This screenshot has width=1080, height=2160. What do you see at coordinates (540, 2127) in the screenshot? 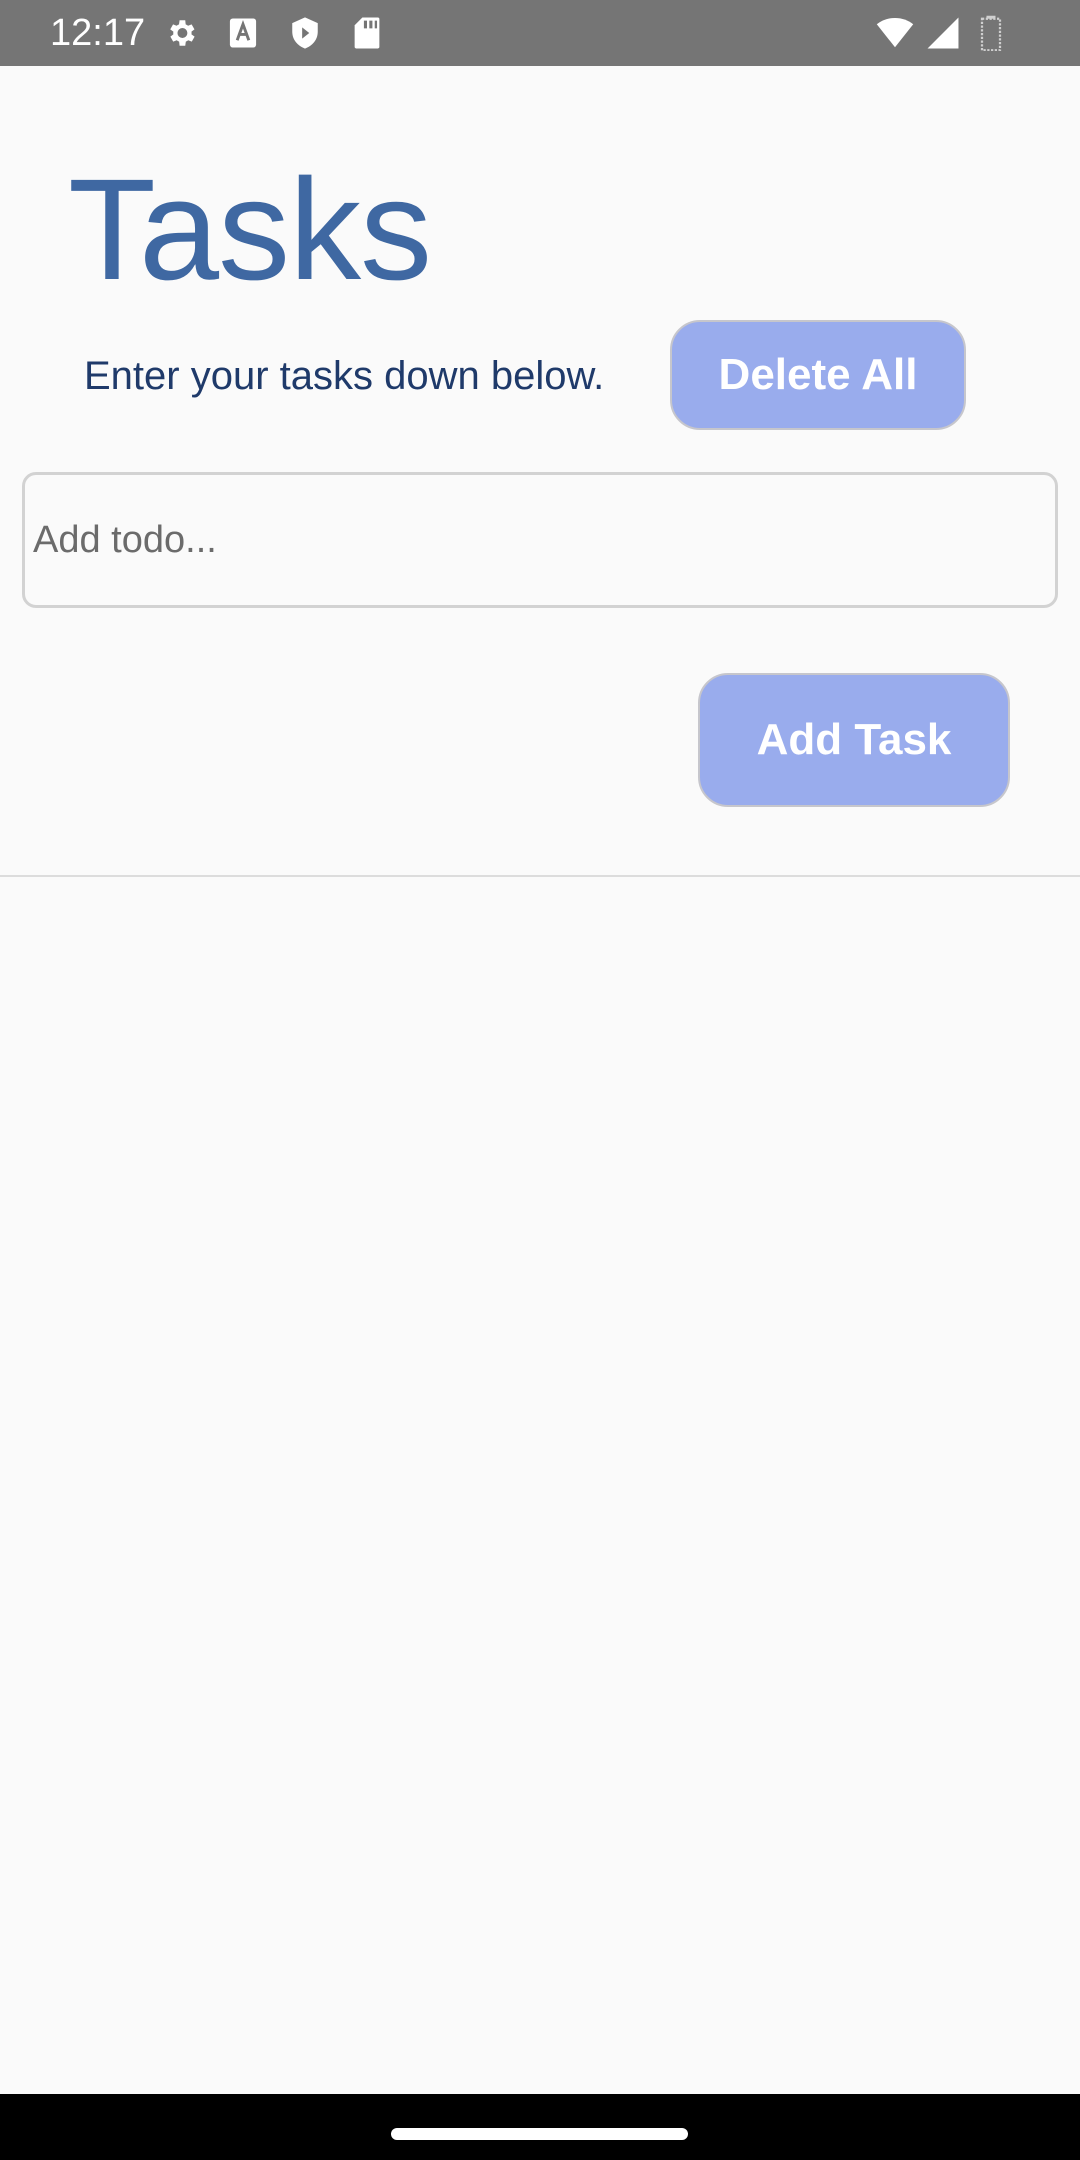
I see `navigation-bar` at bounding box center [540, 2127].